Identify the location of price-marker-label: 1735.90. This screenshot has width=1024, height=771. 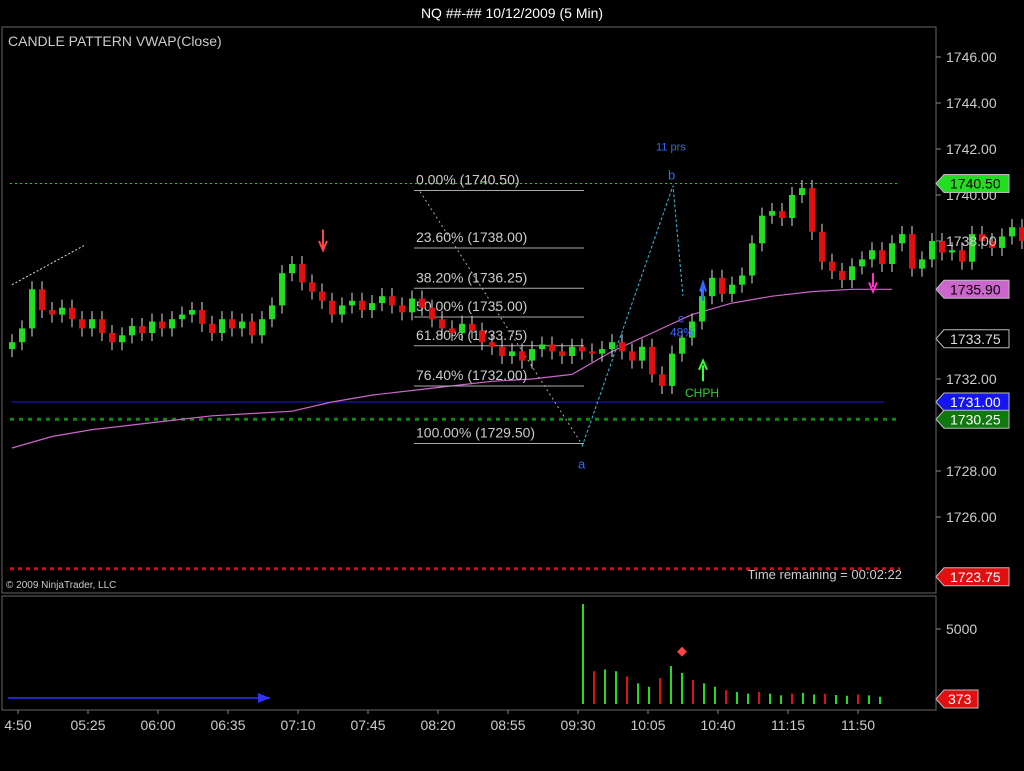
(975, 289).